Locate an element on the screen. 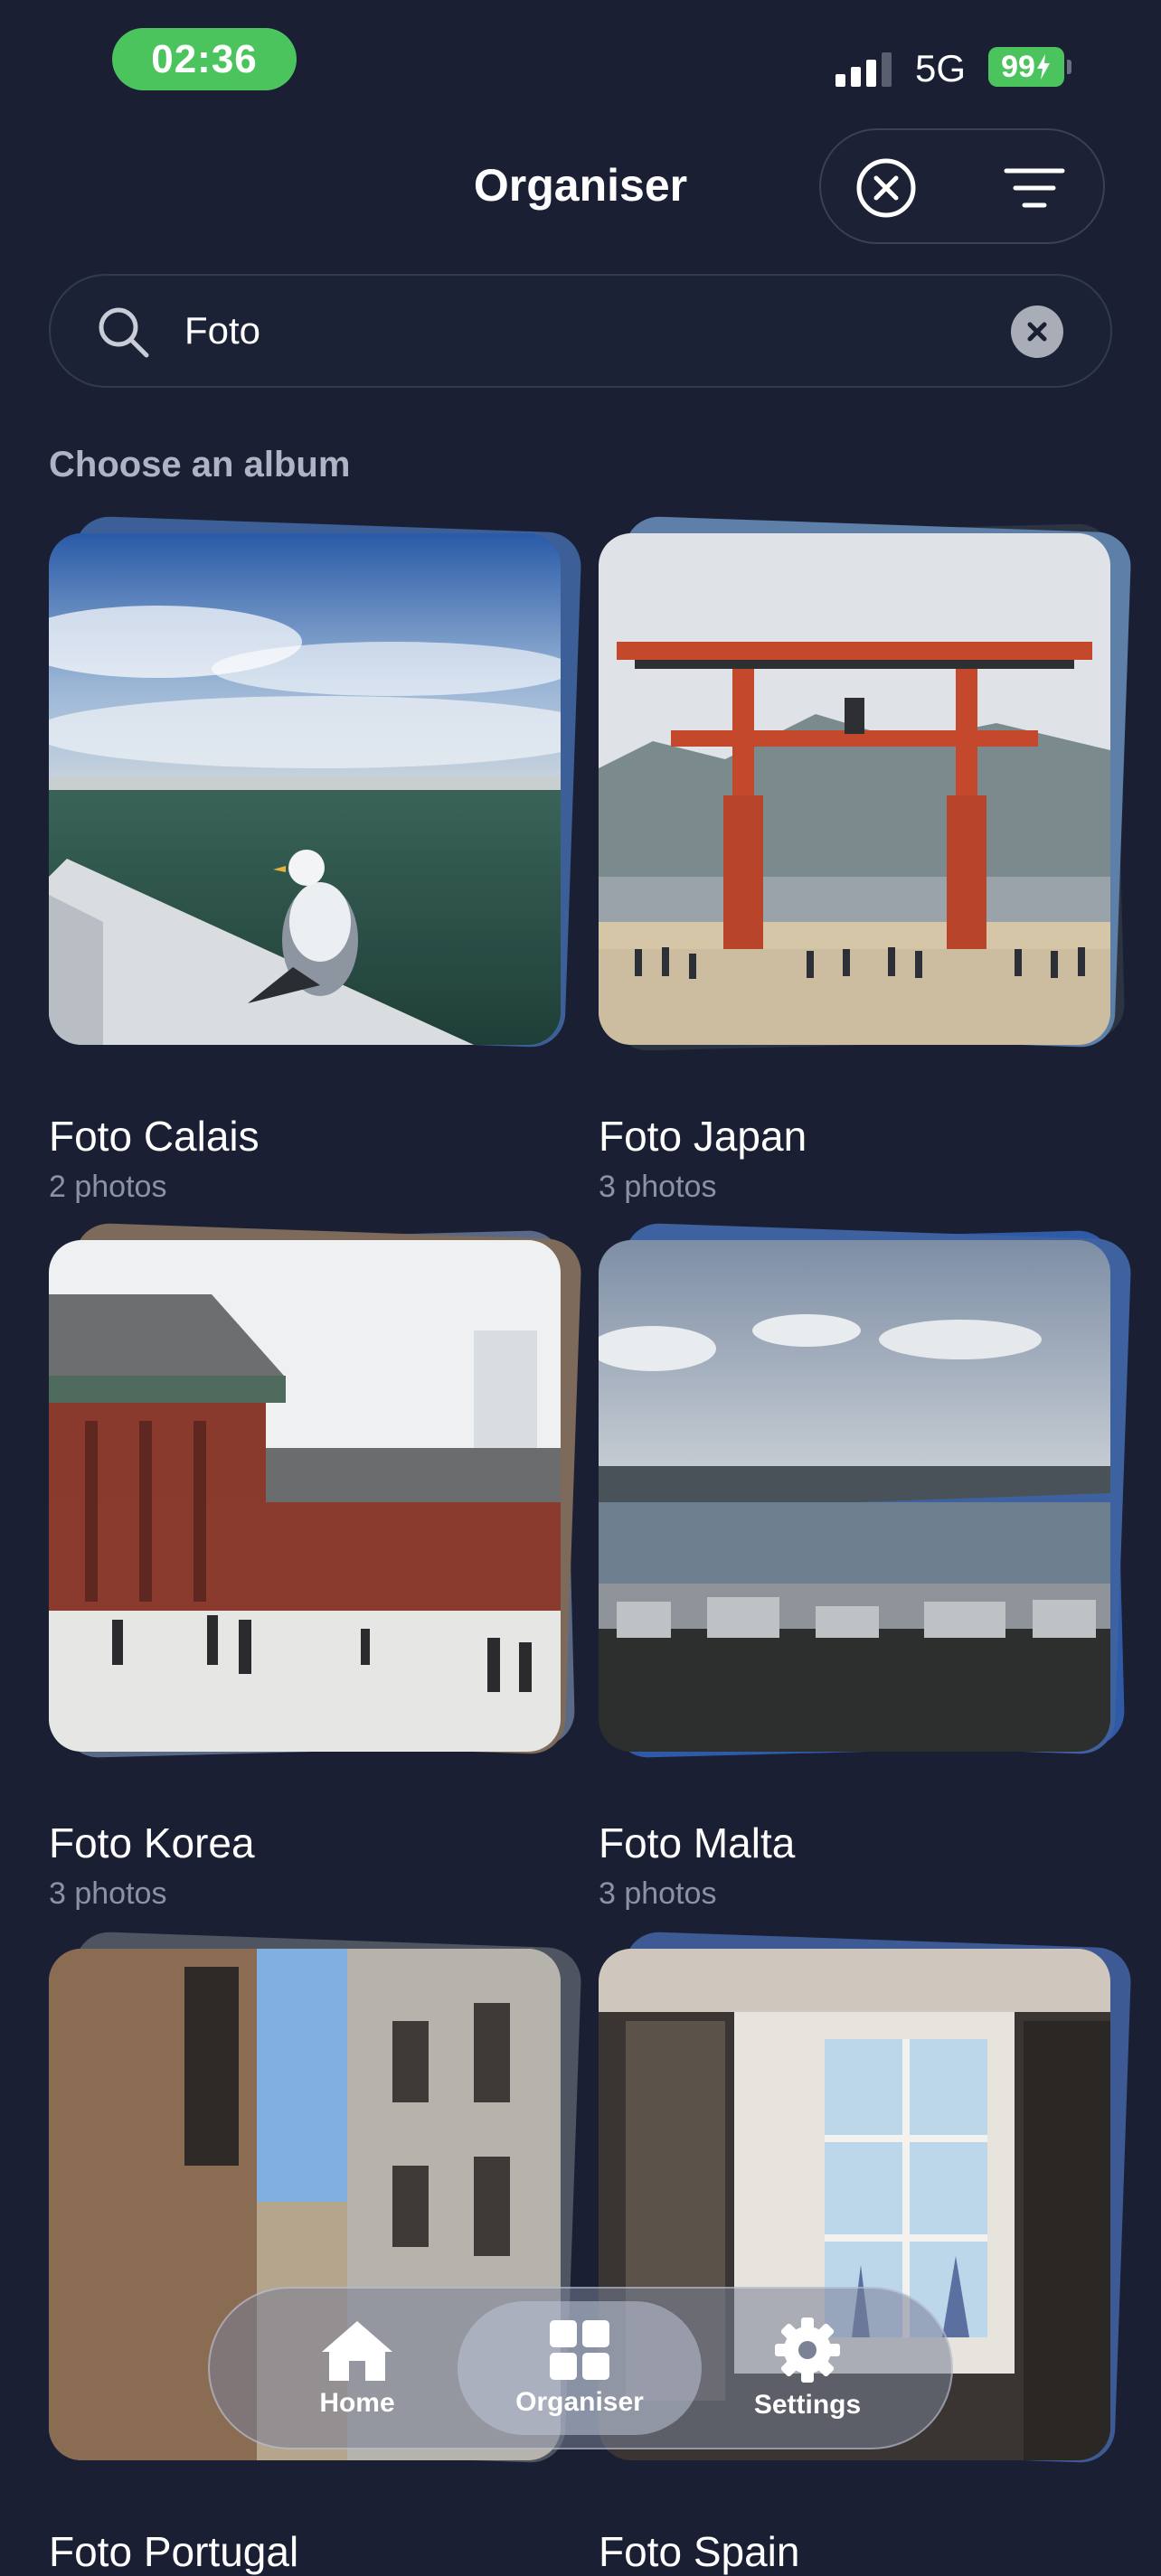 The image size is (1161, 2576). page-title: Organiser is located at coordinates (580, 186).